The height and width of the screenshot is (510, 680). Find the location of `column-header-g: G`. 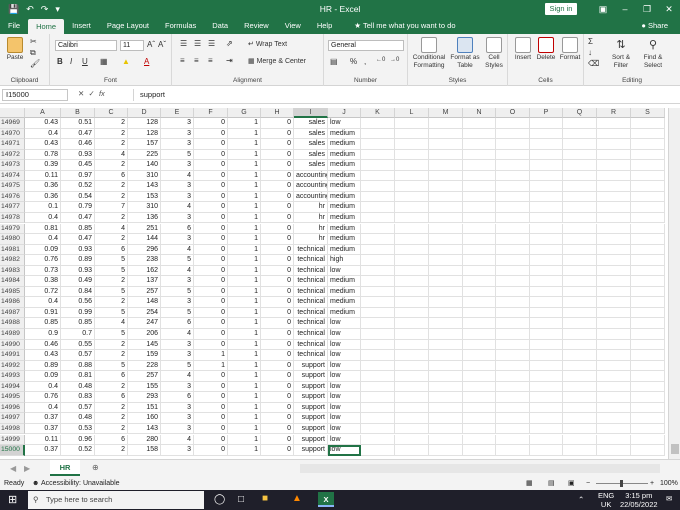

column-header-g: G is located at coordinates (244, 113).